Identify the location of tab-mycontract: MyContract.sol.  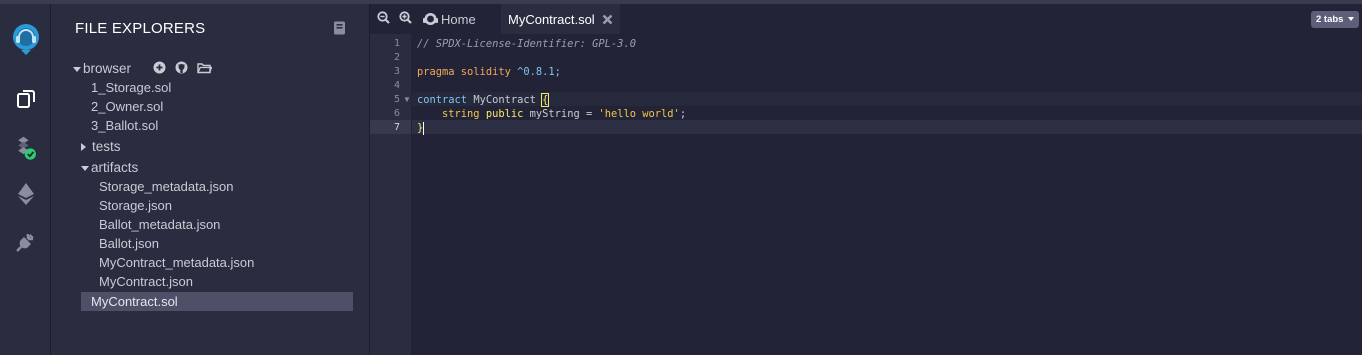
(560, 19).